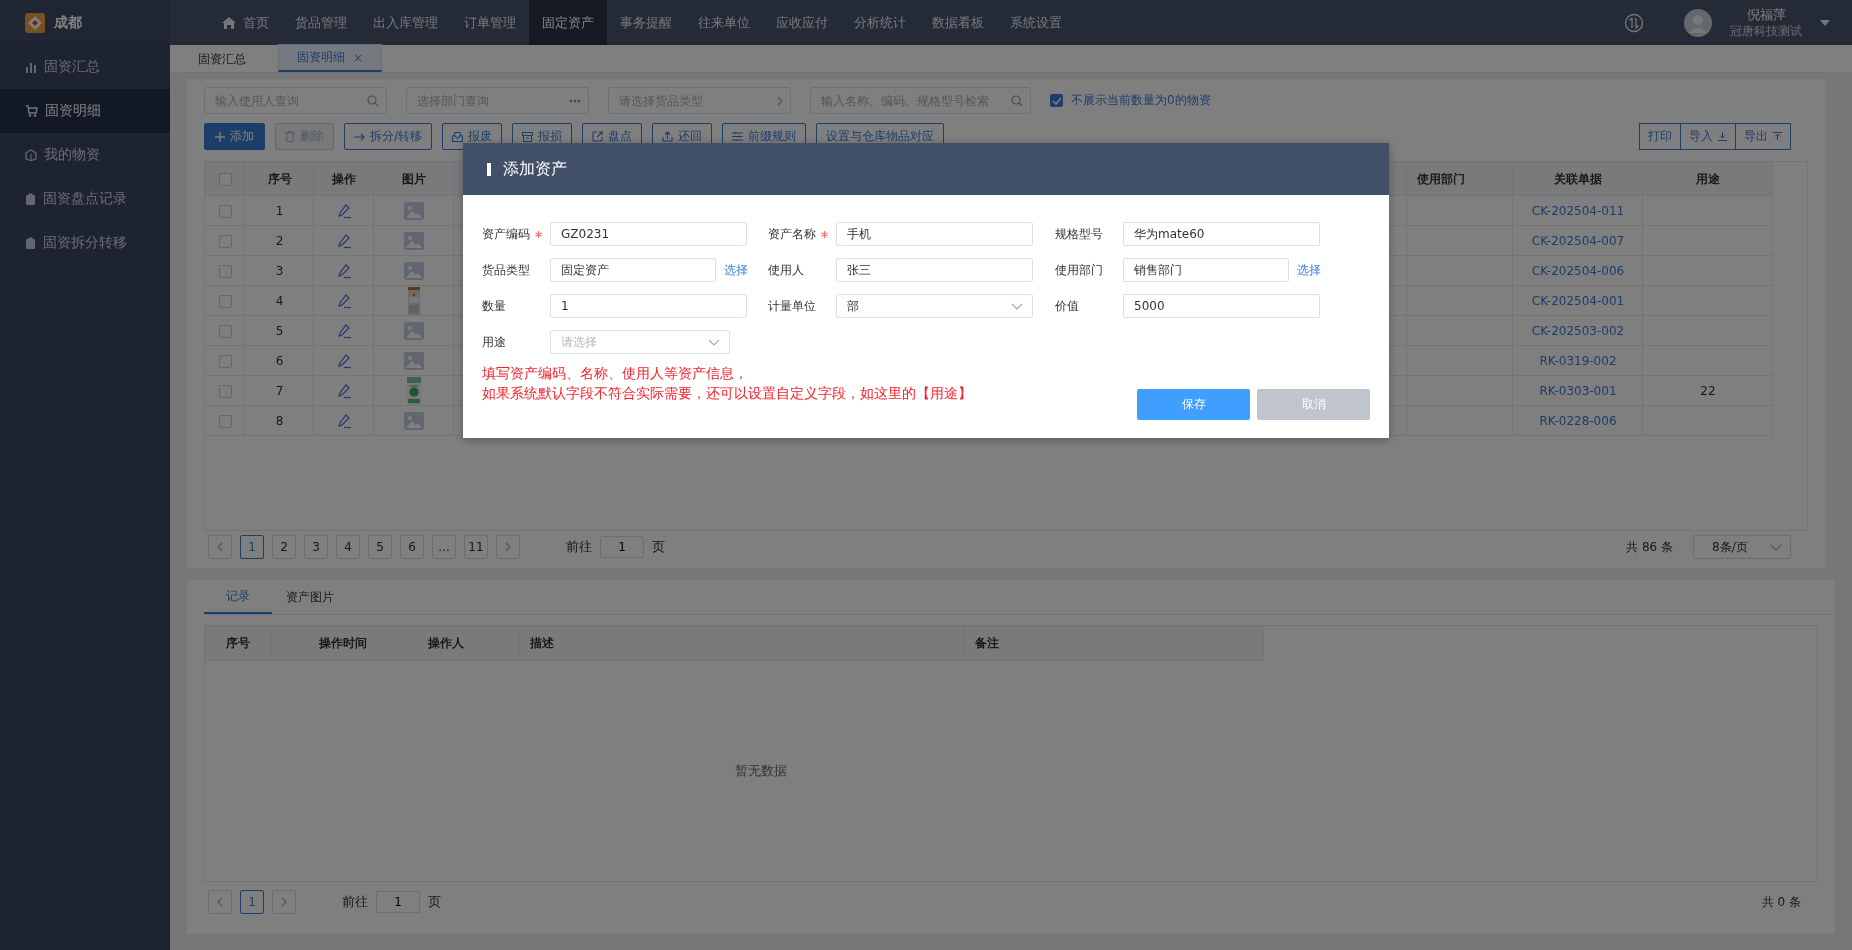  I want to click on page-tab: 固资汇总, so click(222, 59).